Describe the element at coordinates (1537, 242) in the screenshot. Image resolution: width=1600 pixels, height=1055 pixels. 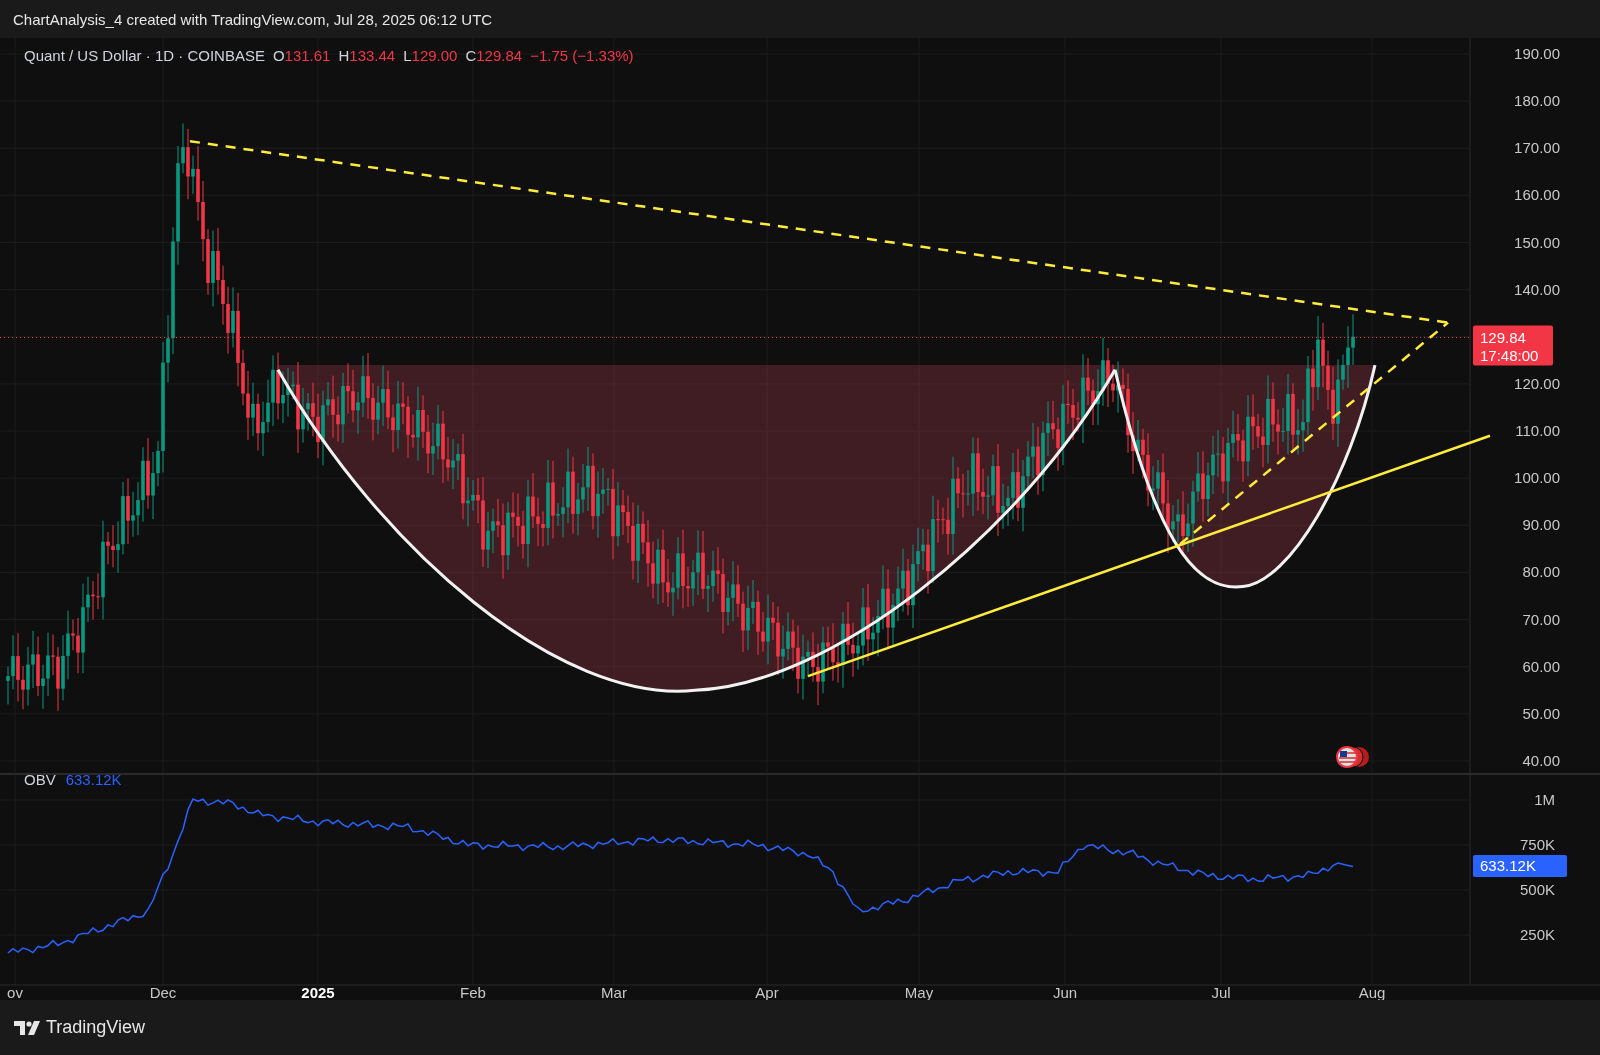
I see `price-tick: 150.00` at that location.